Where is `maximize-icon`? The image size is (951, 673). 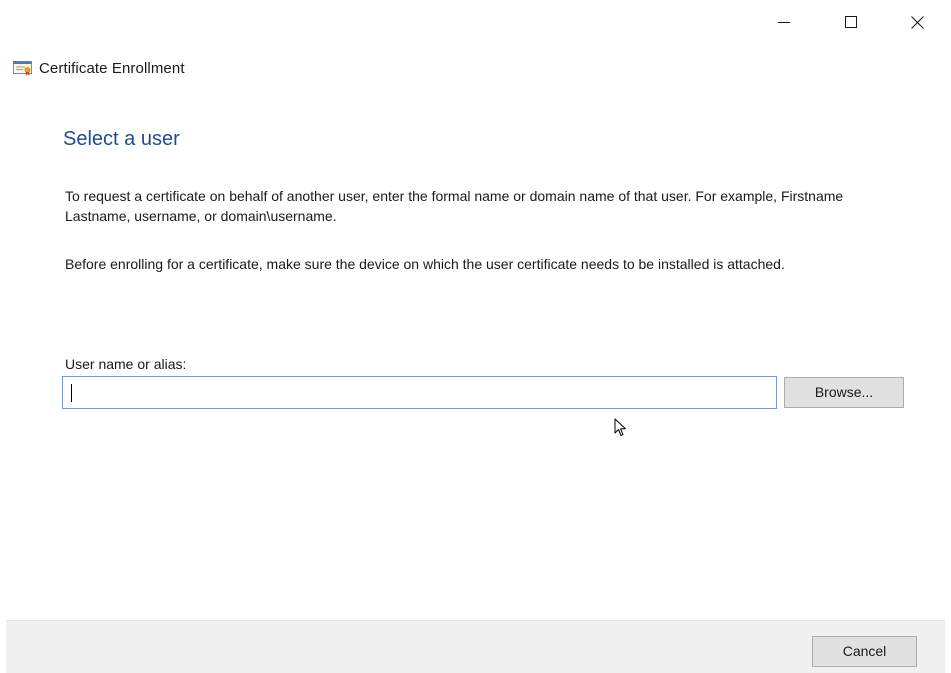 maximize-icon is located at coordinates (850, 22).